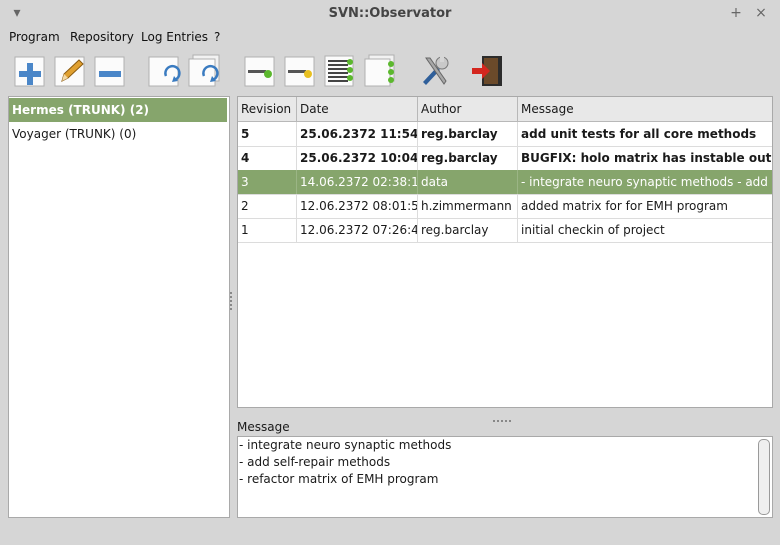 The image size is (780, 545). I want to click on column-header-author: Author, so click(468, 109).